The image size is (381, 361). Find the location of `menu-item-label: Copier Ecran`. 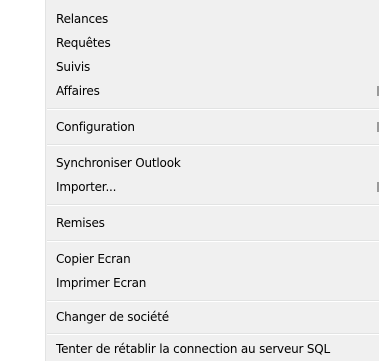

menu-item-label: Copier Ecran is located at coordinates (93, 259).